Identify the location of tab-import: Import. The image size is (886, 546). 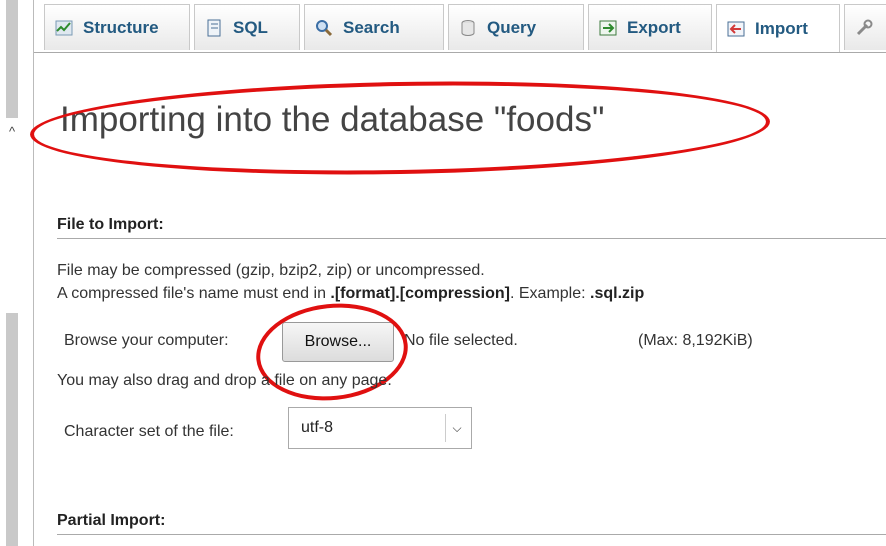
(778, 28).